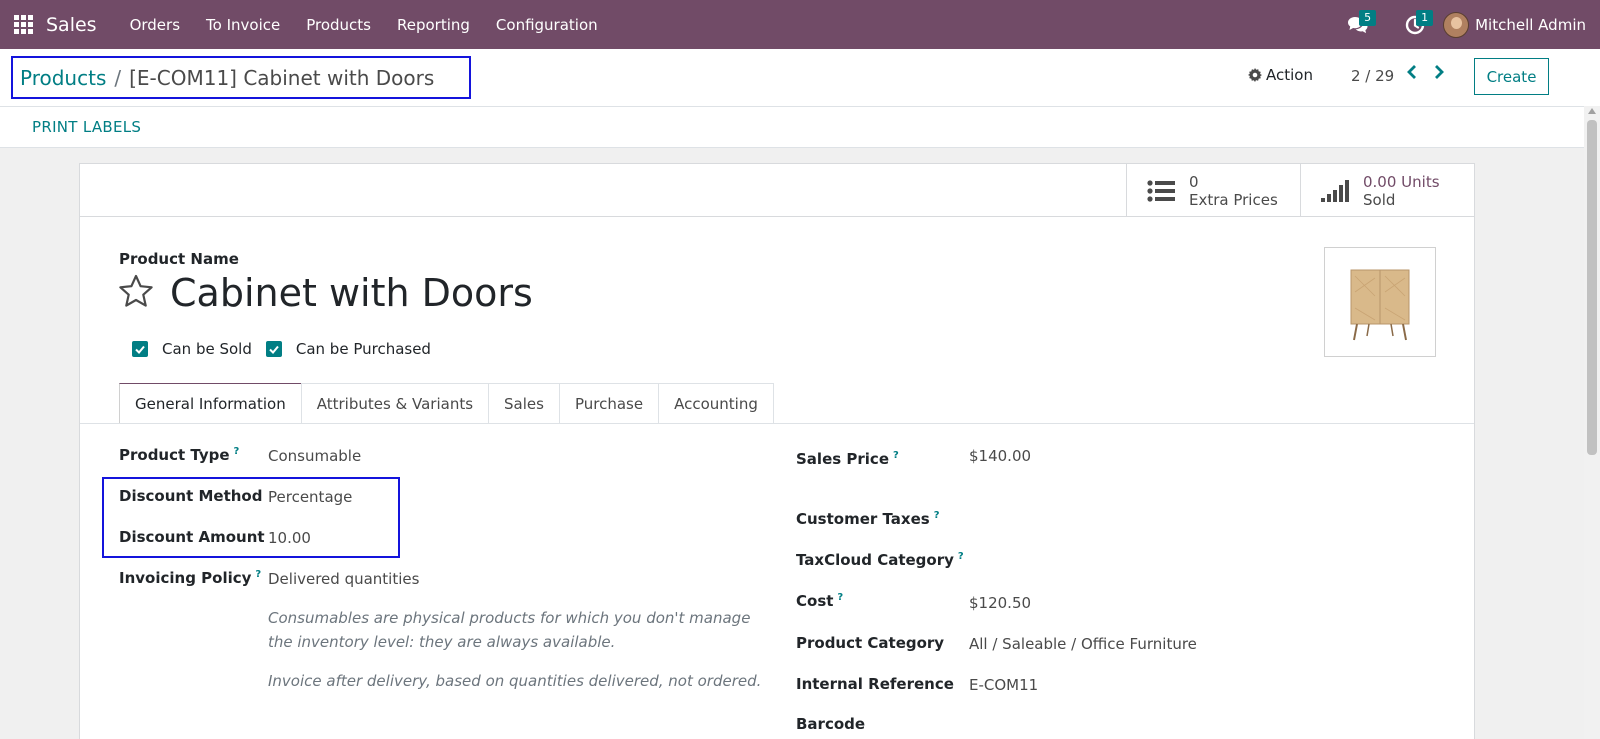 The width and height of the screenshot is (1600, 739). I want to click on sales-price-value: $140.00, so click(1000, 456).